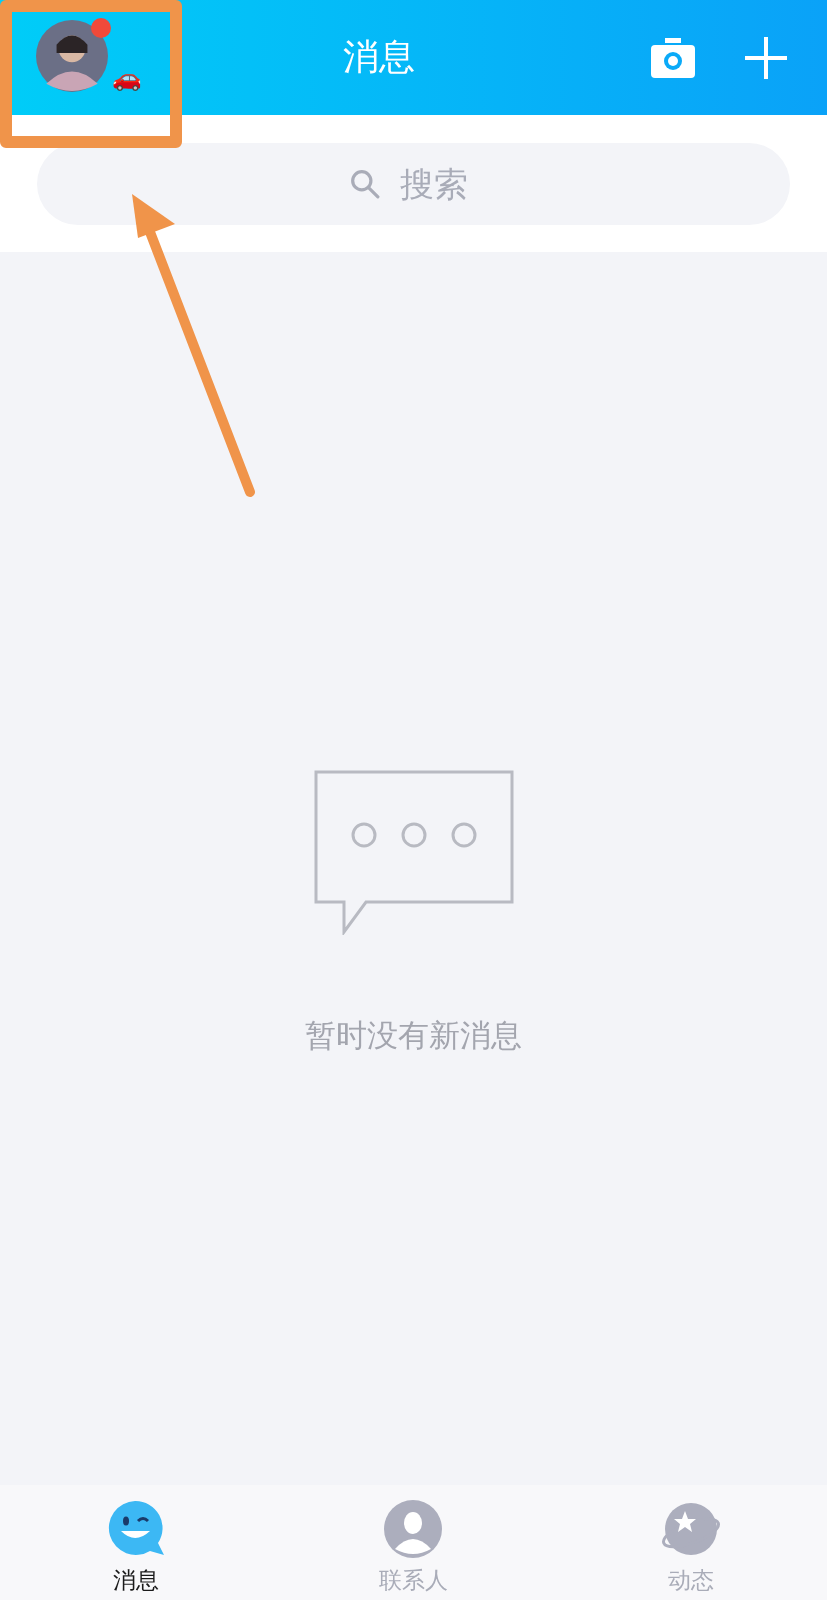  I want to click on search-field: 搜索, so click(413, 183).